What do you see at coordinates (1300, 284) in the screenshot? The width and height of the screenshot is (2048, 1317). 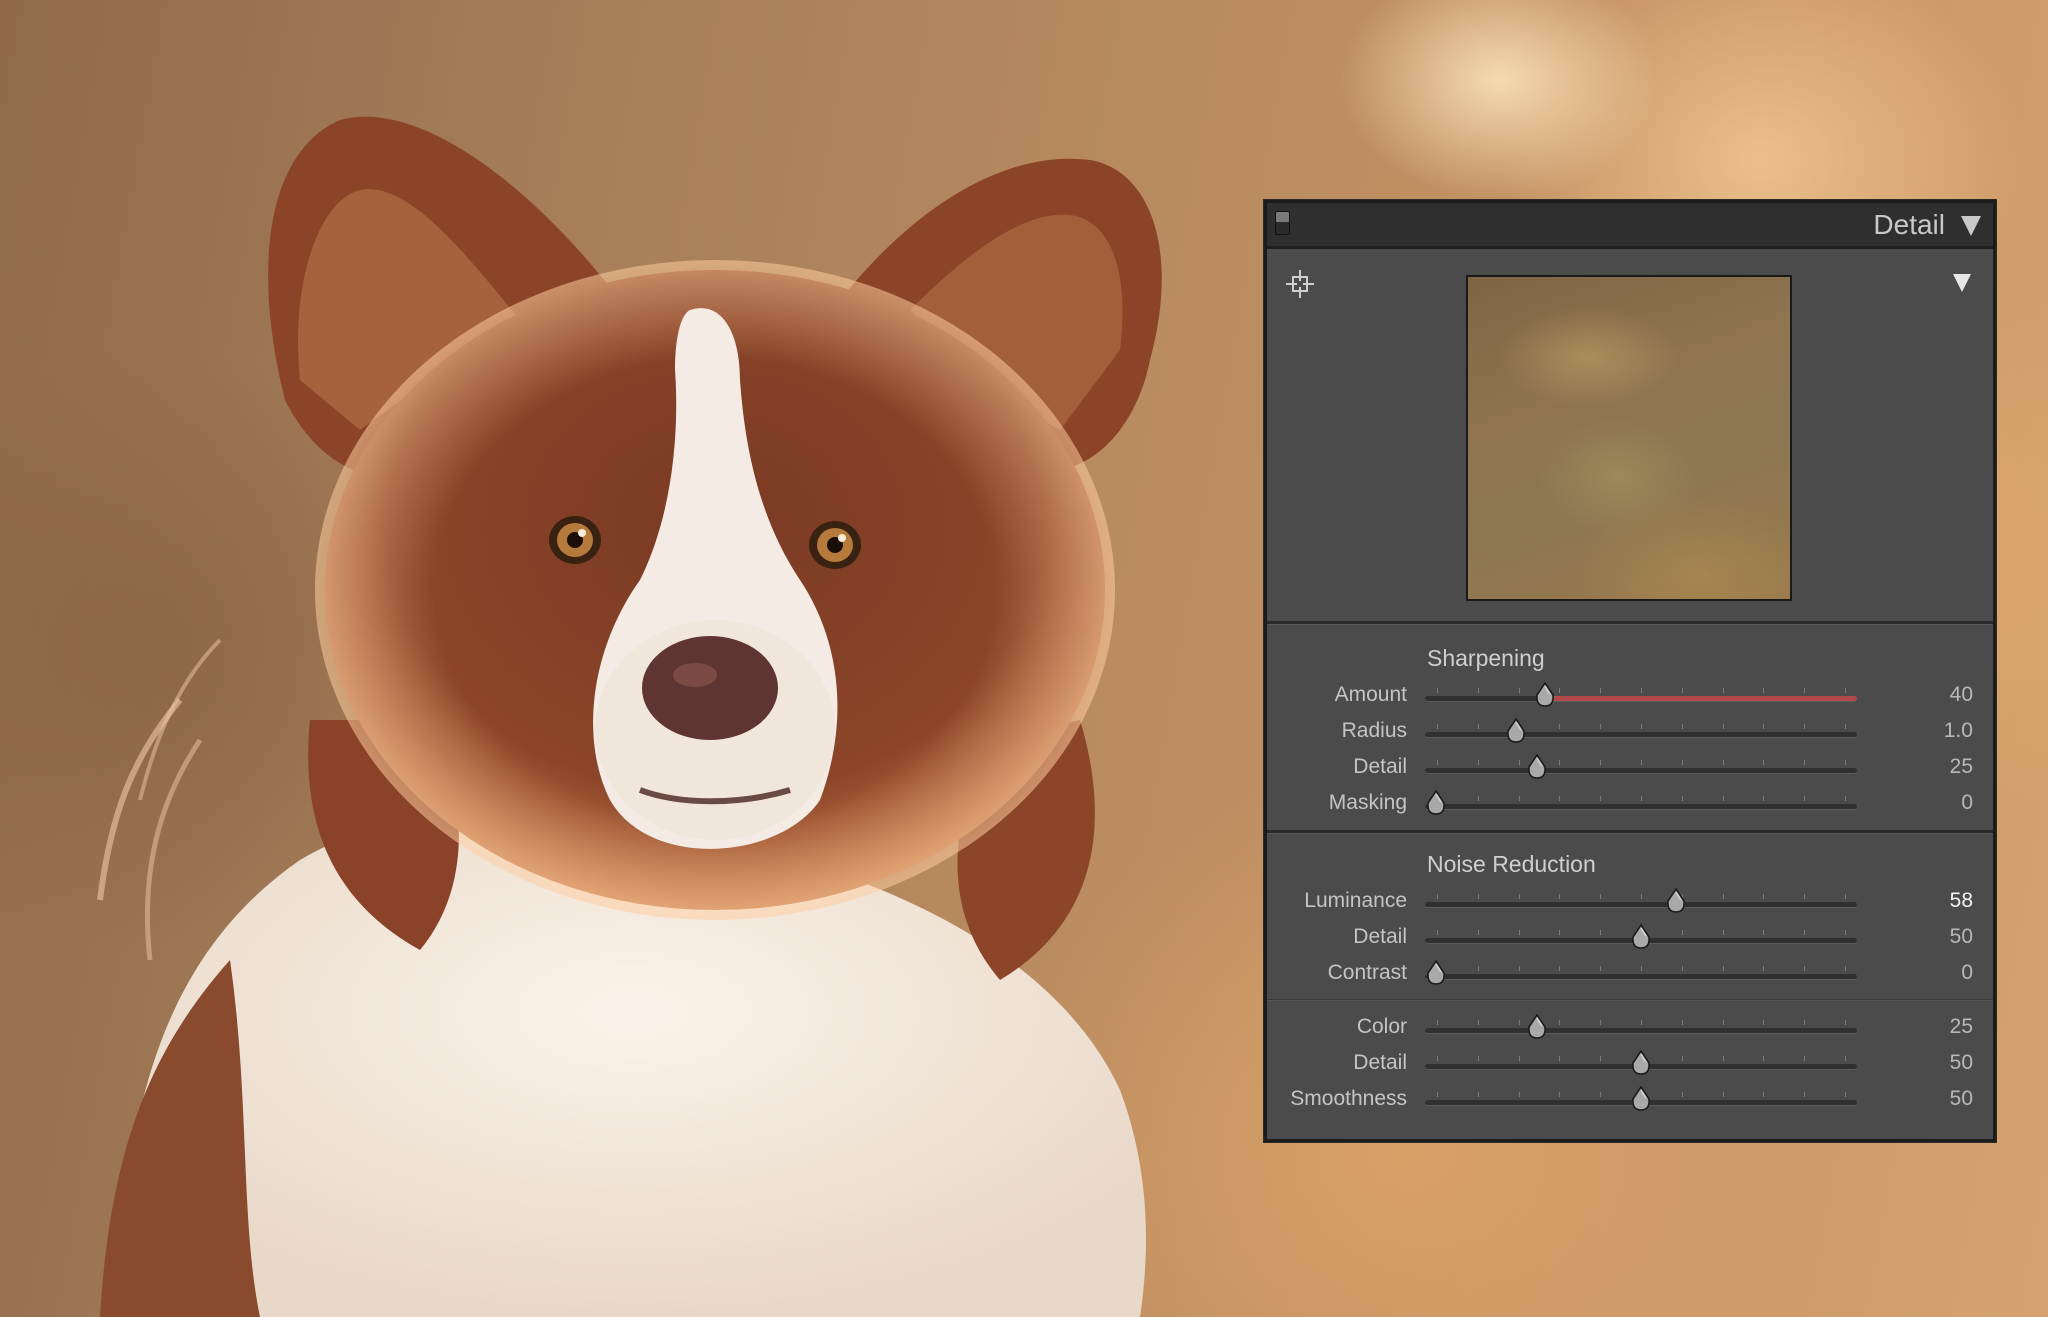 I see `target-adjustment-icon` at bounding box center [1300, 284].